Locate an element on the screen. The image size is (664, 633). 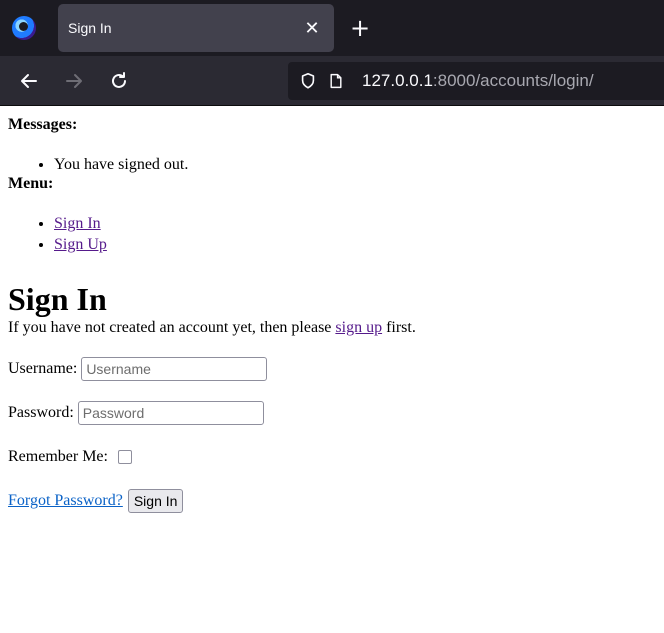
url-text: 127.0.0.1:8000/accounts/login/ is located at coordinates (478, 81).